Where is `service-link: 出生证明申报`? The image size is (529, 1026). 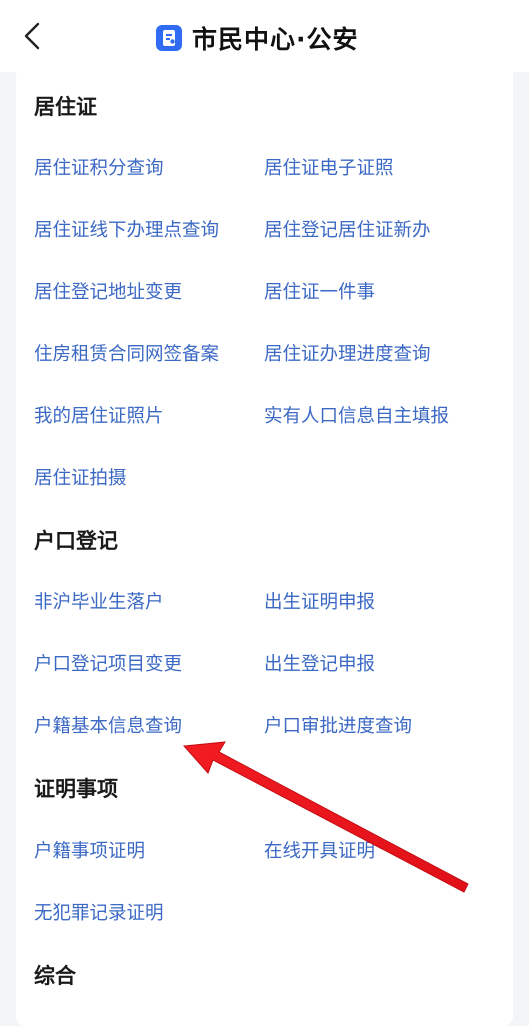
service-link: 出生证明申报 is located at coordinates (319, 603).